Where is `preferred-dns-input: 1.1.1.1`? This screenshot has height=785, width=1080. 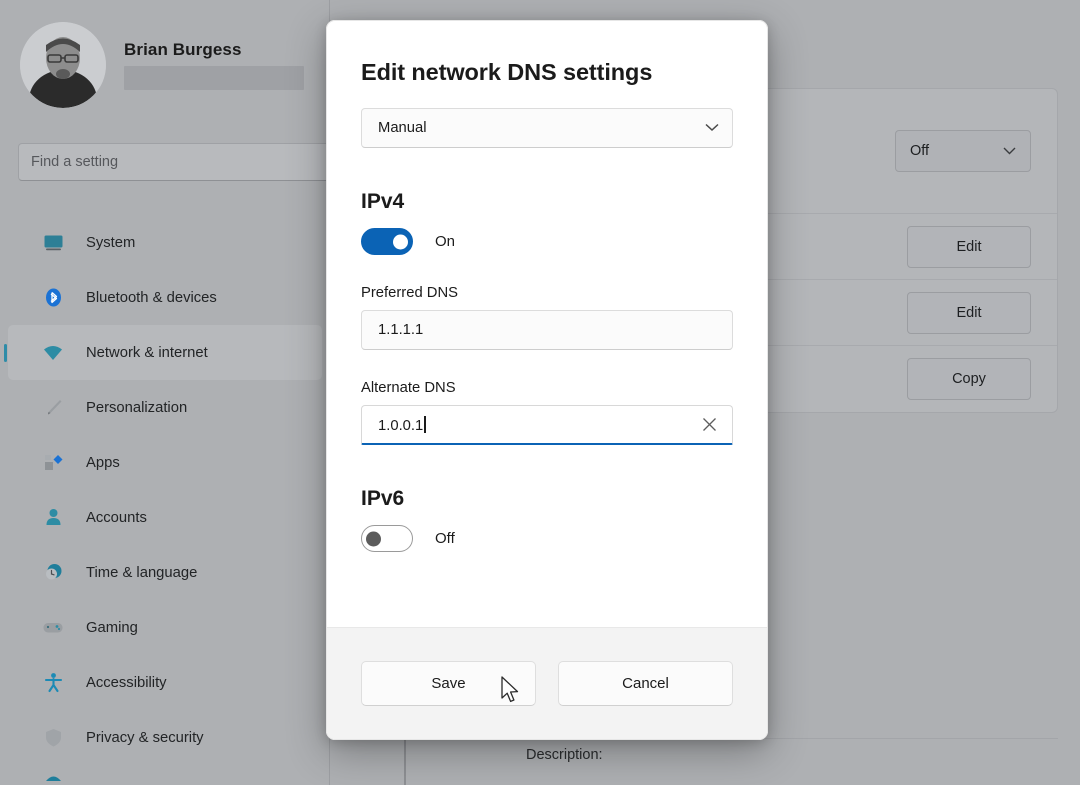 preferred-dns-input: 1.1.1.1 is located at coordinates (547, 330).